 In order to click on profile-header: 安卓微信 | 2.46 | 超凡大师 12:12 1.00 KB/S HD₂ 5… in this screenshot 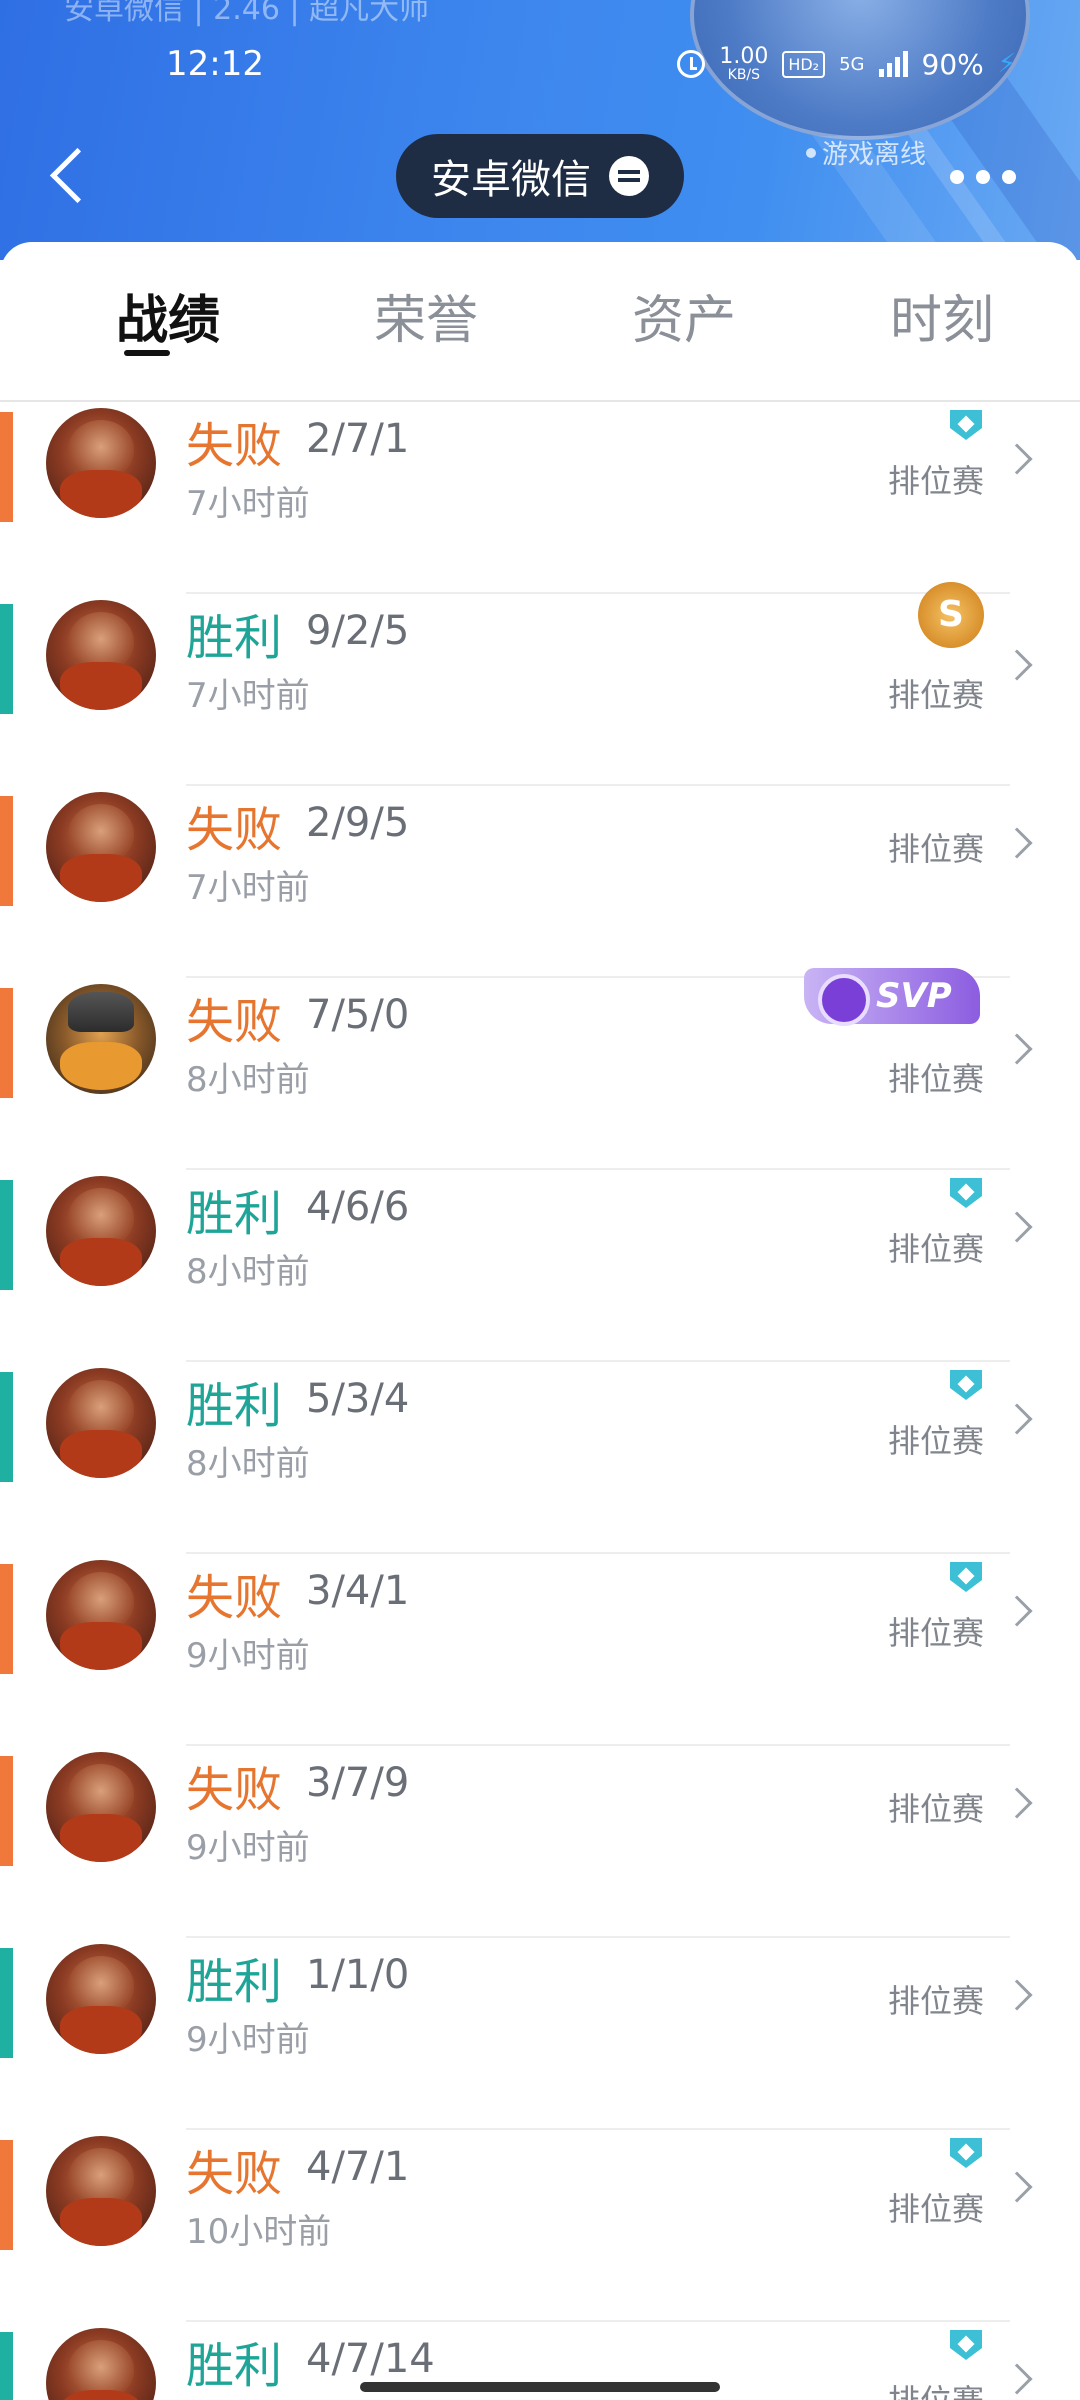, I will do `click(540, 130)`.